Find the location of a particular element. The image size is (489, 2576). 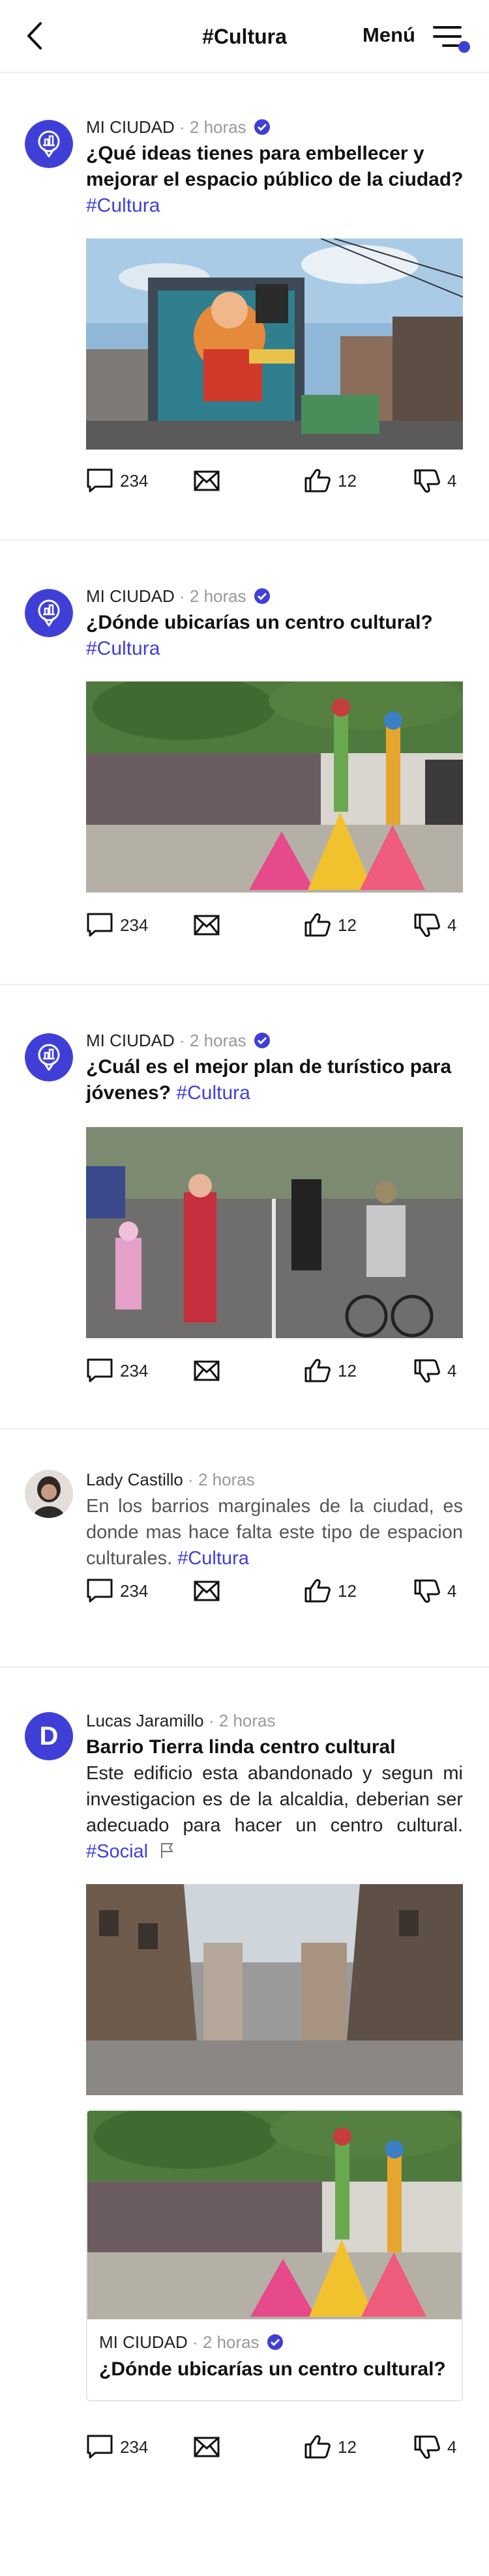

post-meta: Lucas Jaramillo · 2 horas is located at coordinates (180, 1721).